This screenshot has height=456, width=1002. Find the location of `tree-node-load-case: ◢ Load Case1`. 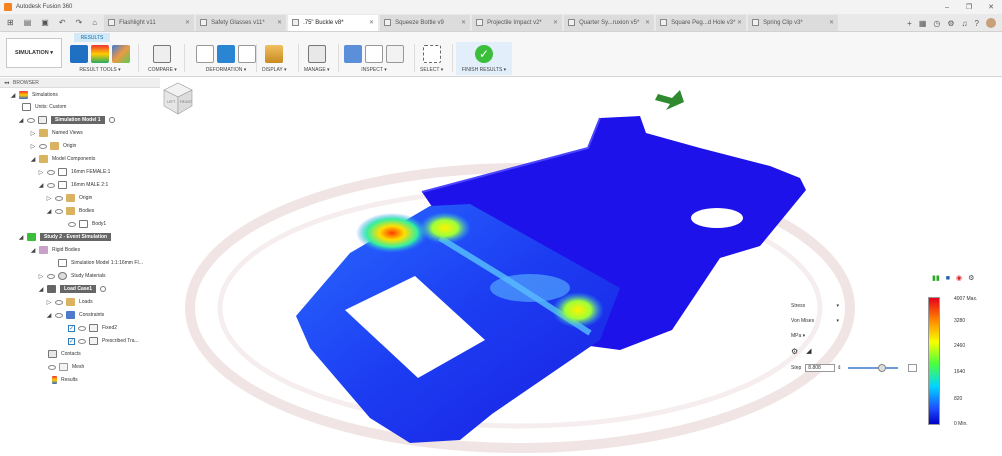

tree-node-load-case: ◢ Load Case1 is located at coordinates (72, 289).